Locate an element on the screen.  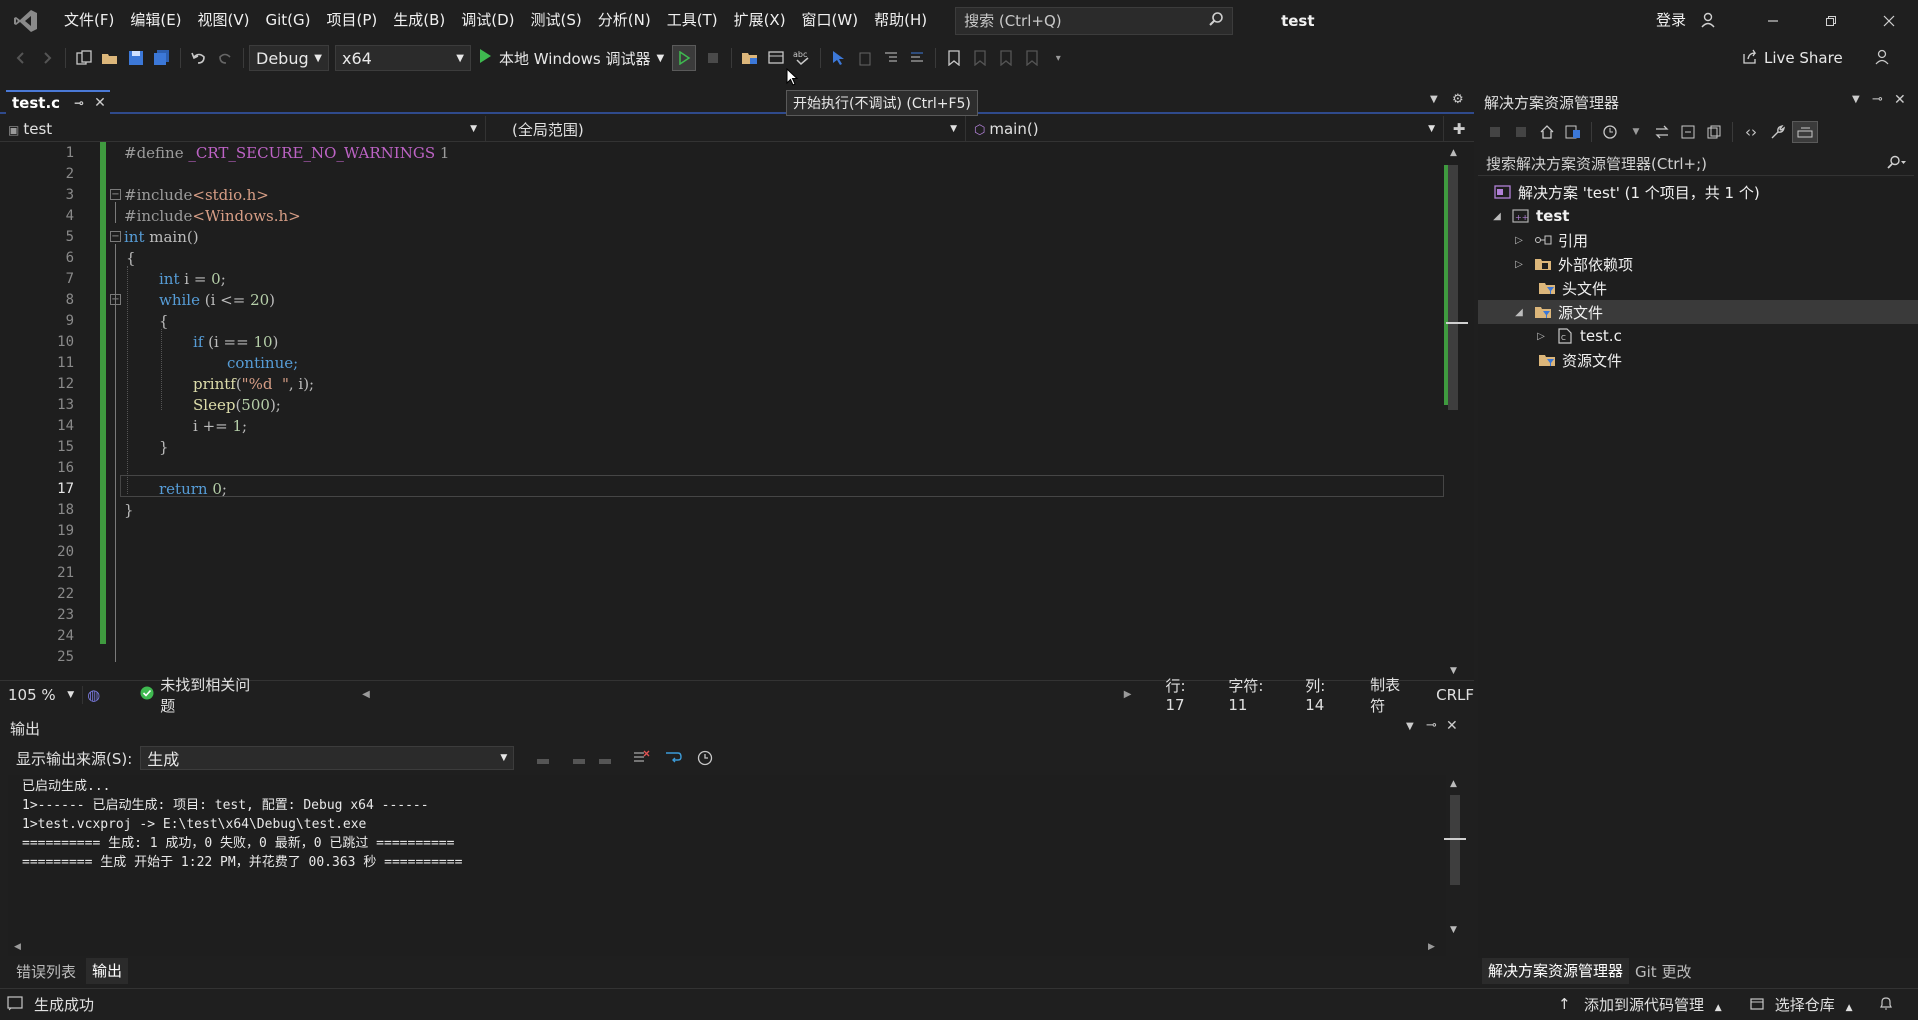
output-horizontal-scrollbar: ◀ ▶ is located at coordinates (727, 948).